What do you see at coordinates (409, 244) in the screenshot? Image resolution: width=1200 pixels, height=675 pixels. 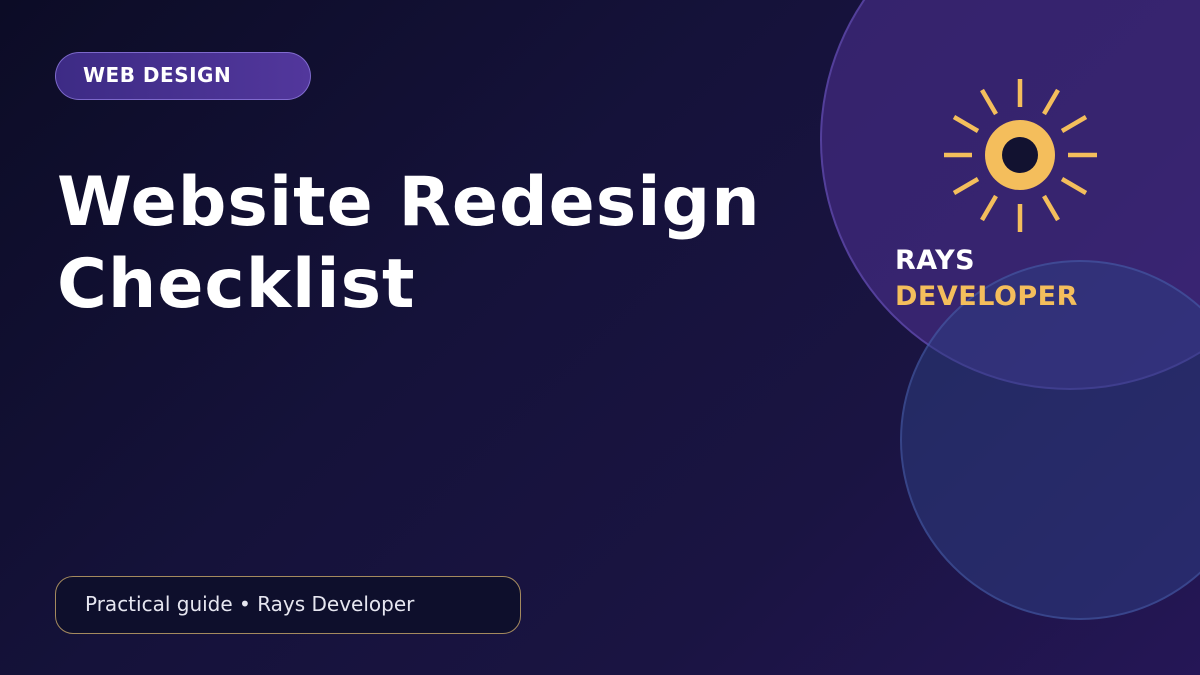 I see `page-title: Website Redesign Checklist` at bounding box center [409, 244].